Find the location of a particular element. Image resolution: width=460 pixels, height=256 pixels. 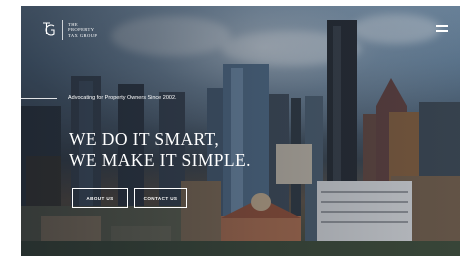

brand-name-line: TAX GROUP is located at coordinates (83, 35).